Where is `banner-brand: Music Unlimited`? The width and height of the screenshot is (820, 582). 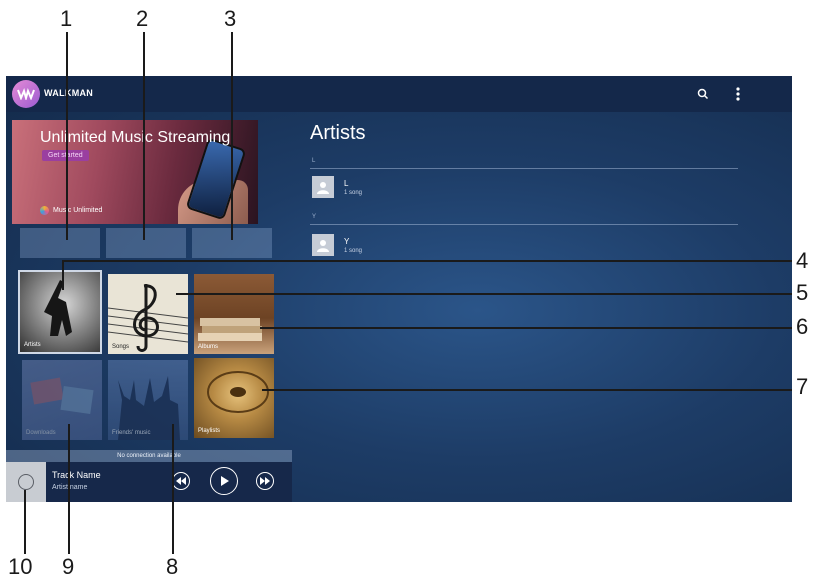 banner-brand: Music Unlimited is located at coordinates (71, 210).